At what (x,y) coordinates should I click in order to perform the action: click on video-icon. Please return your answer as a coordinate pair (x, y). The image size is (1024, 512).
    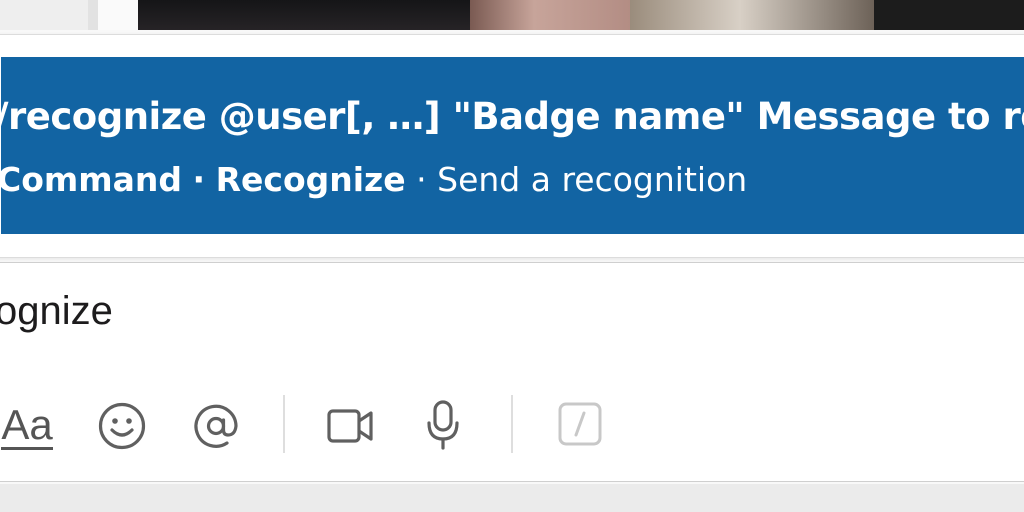
    Looking at the image, I should click on (351, 426).